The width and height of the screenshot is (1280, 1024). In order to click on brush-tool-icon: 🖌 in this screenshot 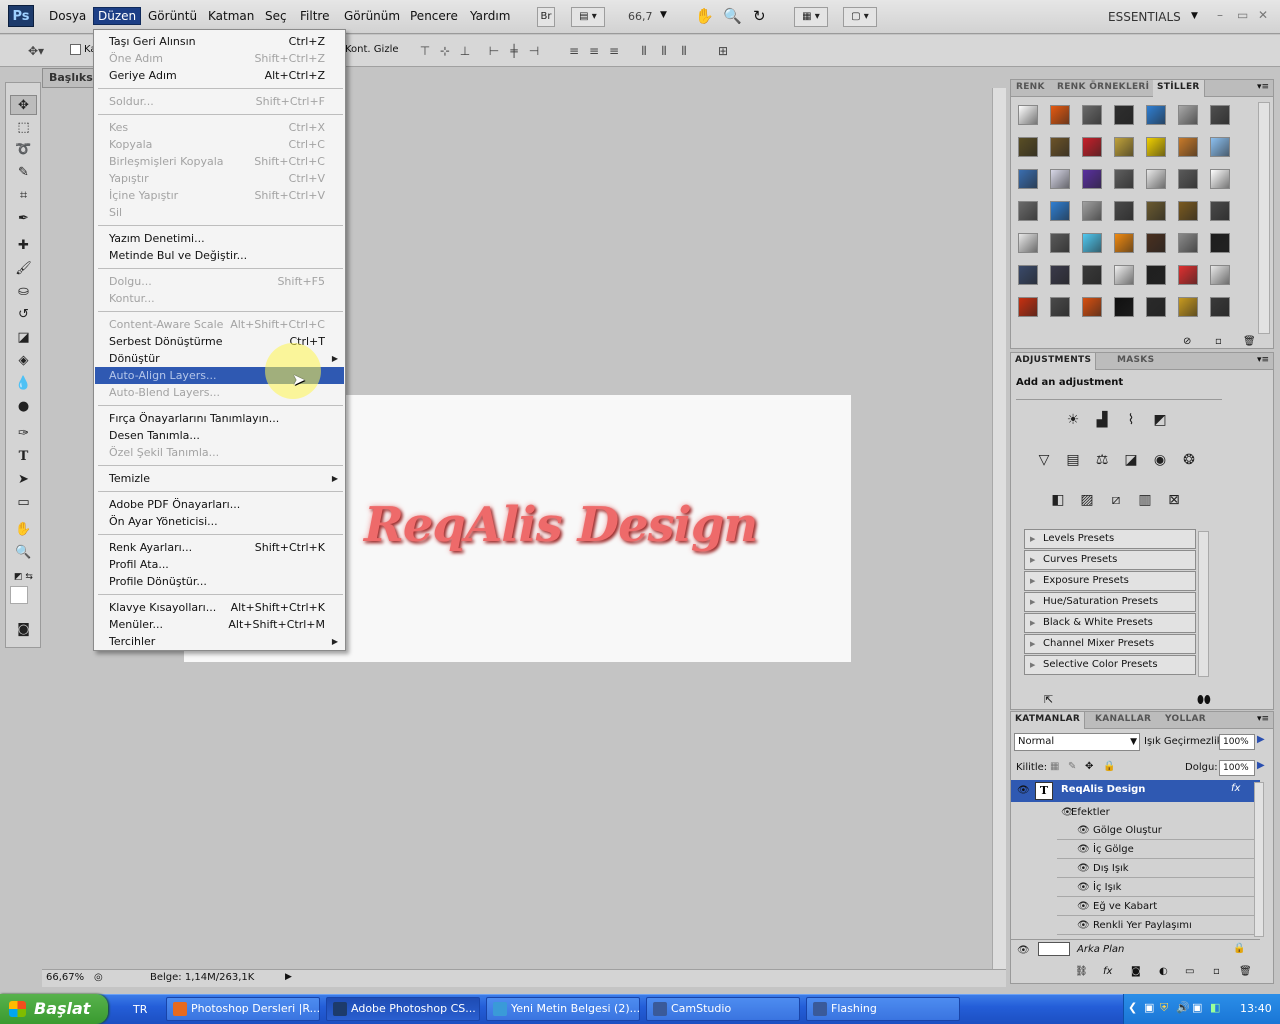, I will do `click(23, 269)`.